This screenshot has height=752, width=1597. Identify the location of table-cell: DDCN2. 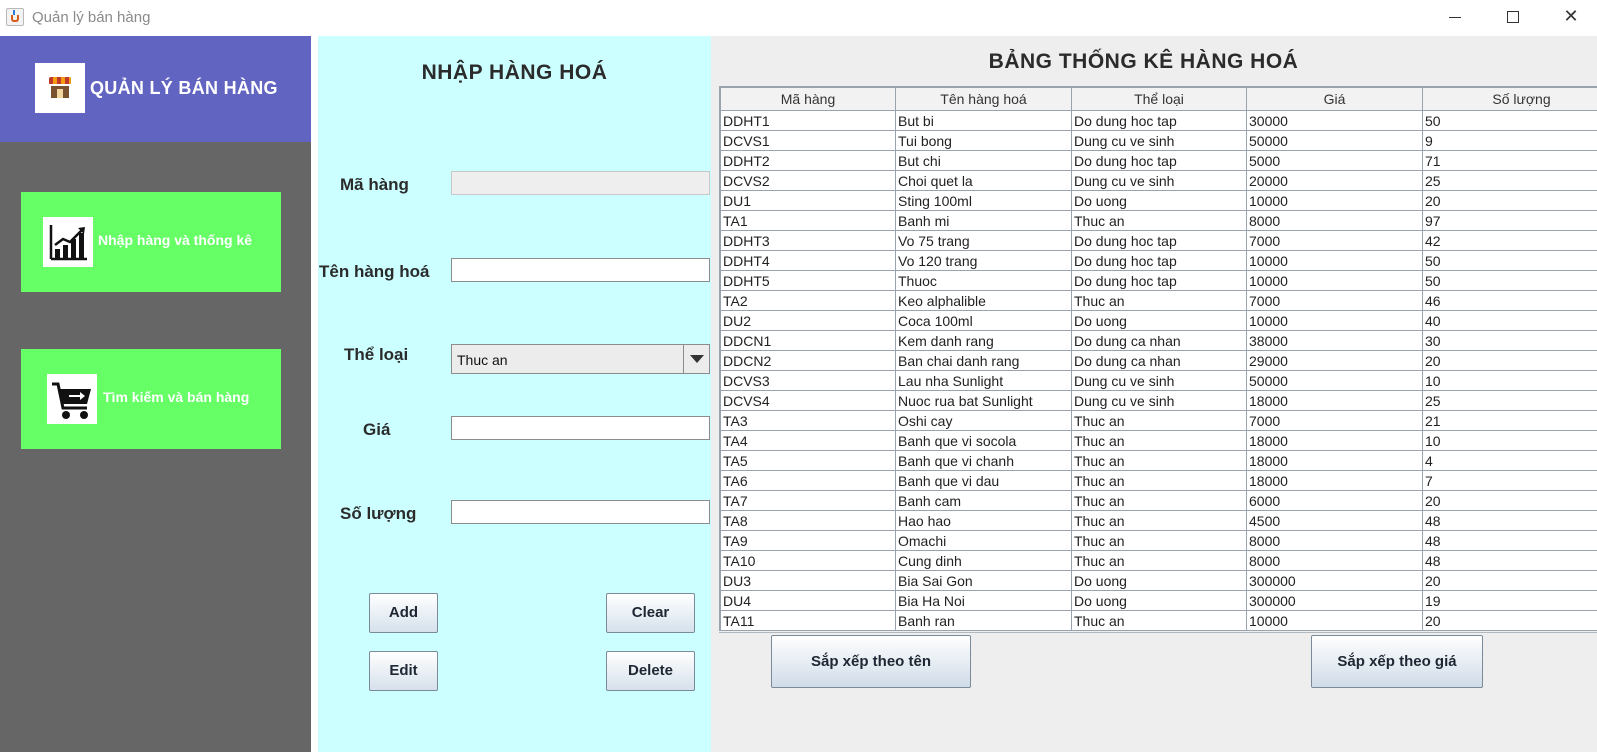
(808, 360).